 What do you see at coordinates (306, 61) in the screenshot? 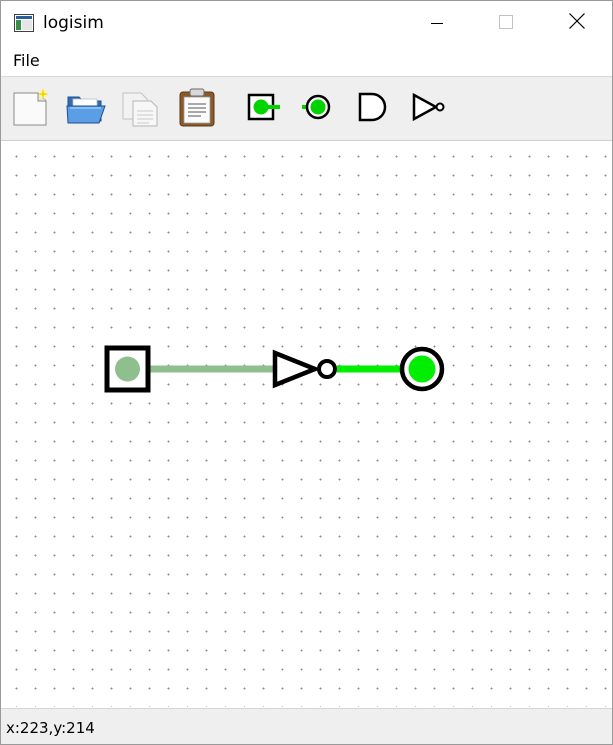
I see `menu-bar: File` at bounding box center [306, 61].